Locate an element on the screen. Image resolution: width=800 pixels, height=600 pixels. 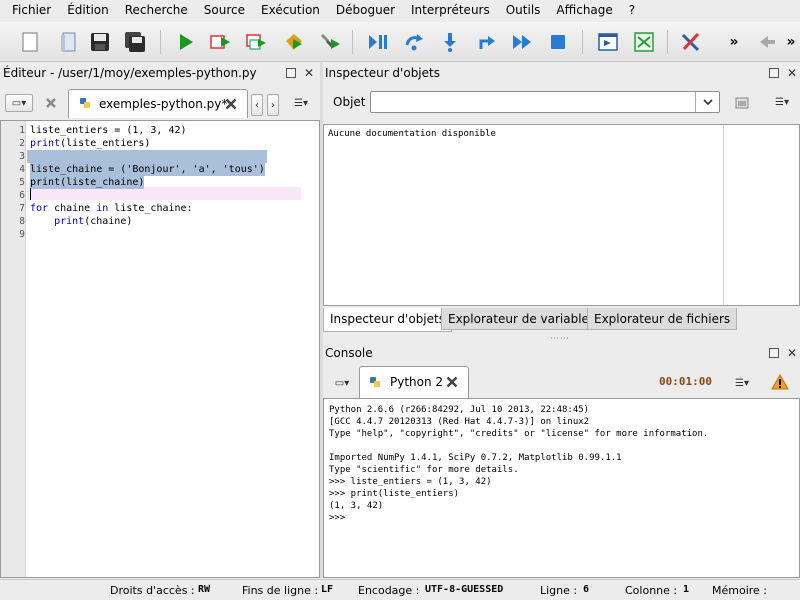
python-icon is located at coordinates (375, 382).